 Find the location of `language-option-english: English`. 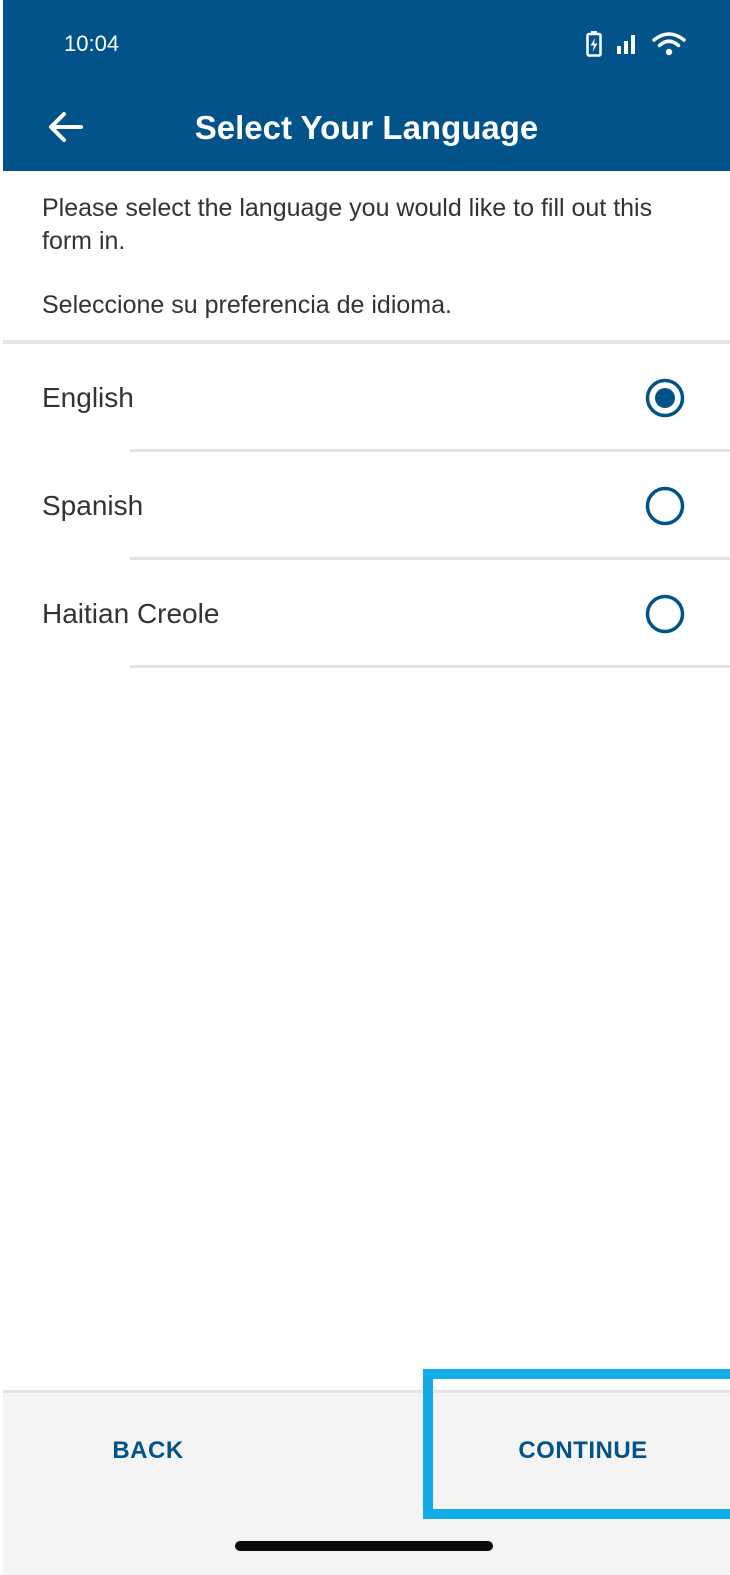

language-option-english: English is located at coordinates (366, 398).